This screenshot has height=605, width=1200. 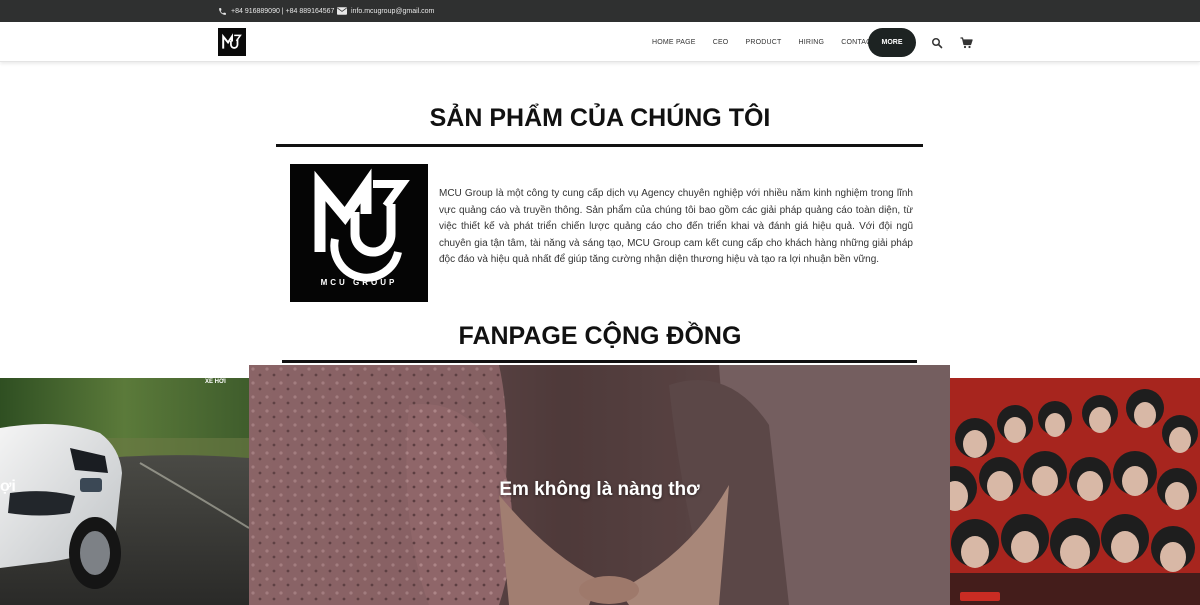 I want to click on email-address: info.mcugroup@gmail.com, so click(x=393, y=11).